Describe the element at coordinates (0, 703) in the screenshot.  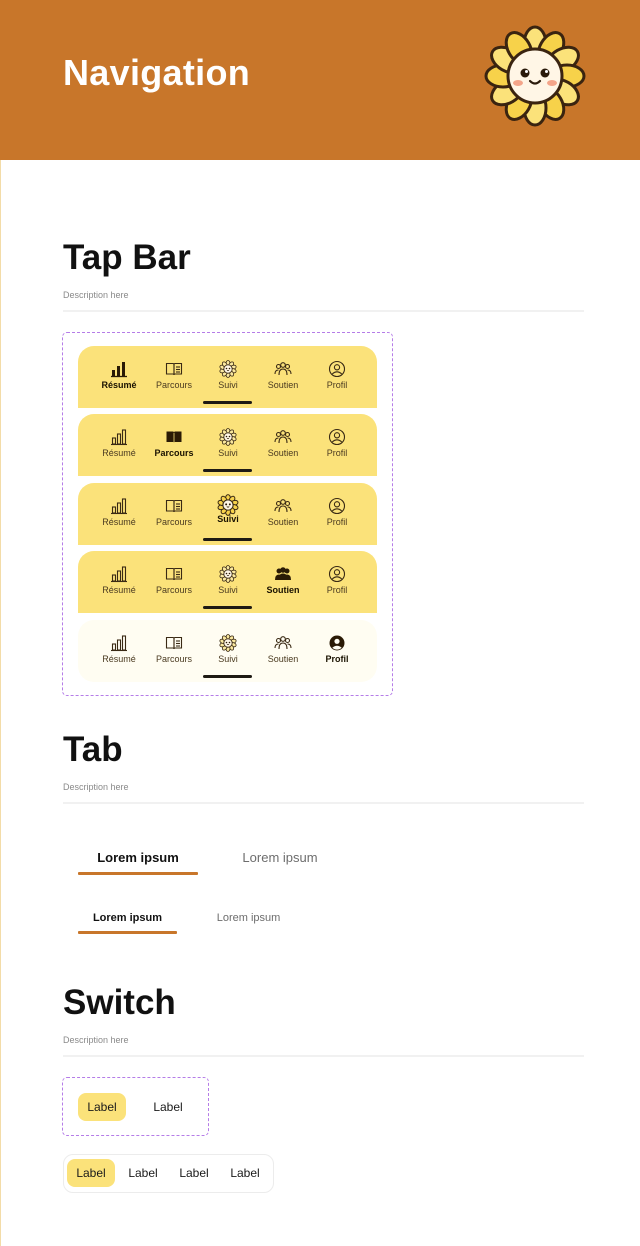
I see `page-left-rule` at that location.